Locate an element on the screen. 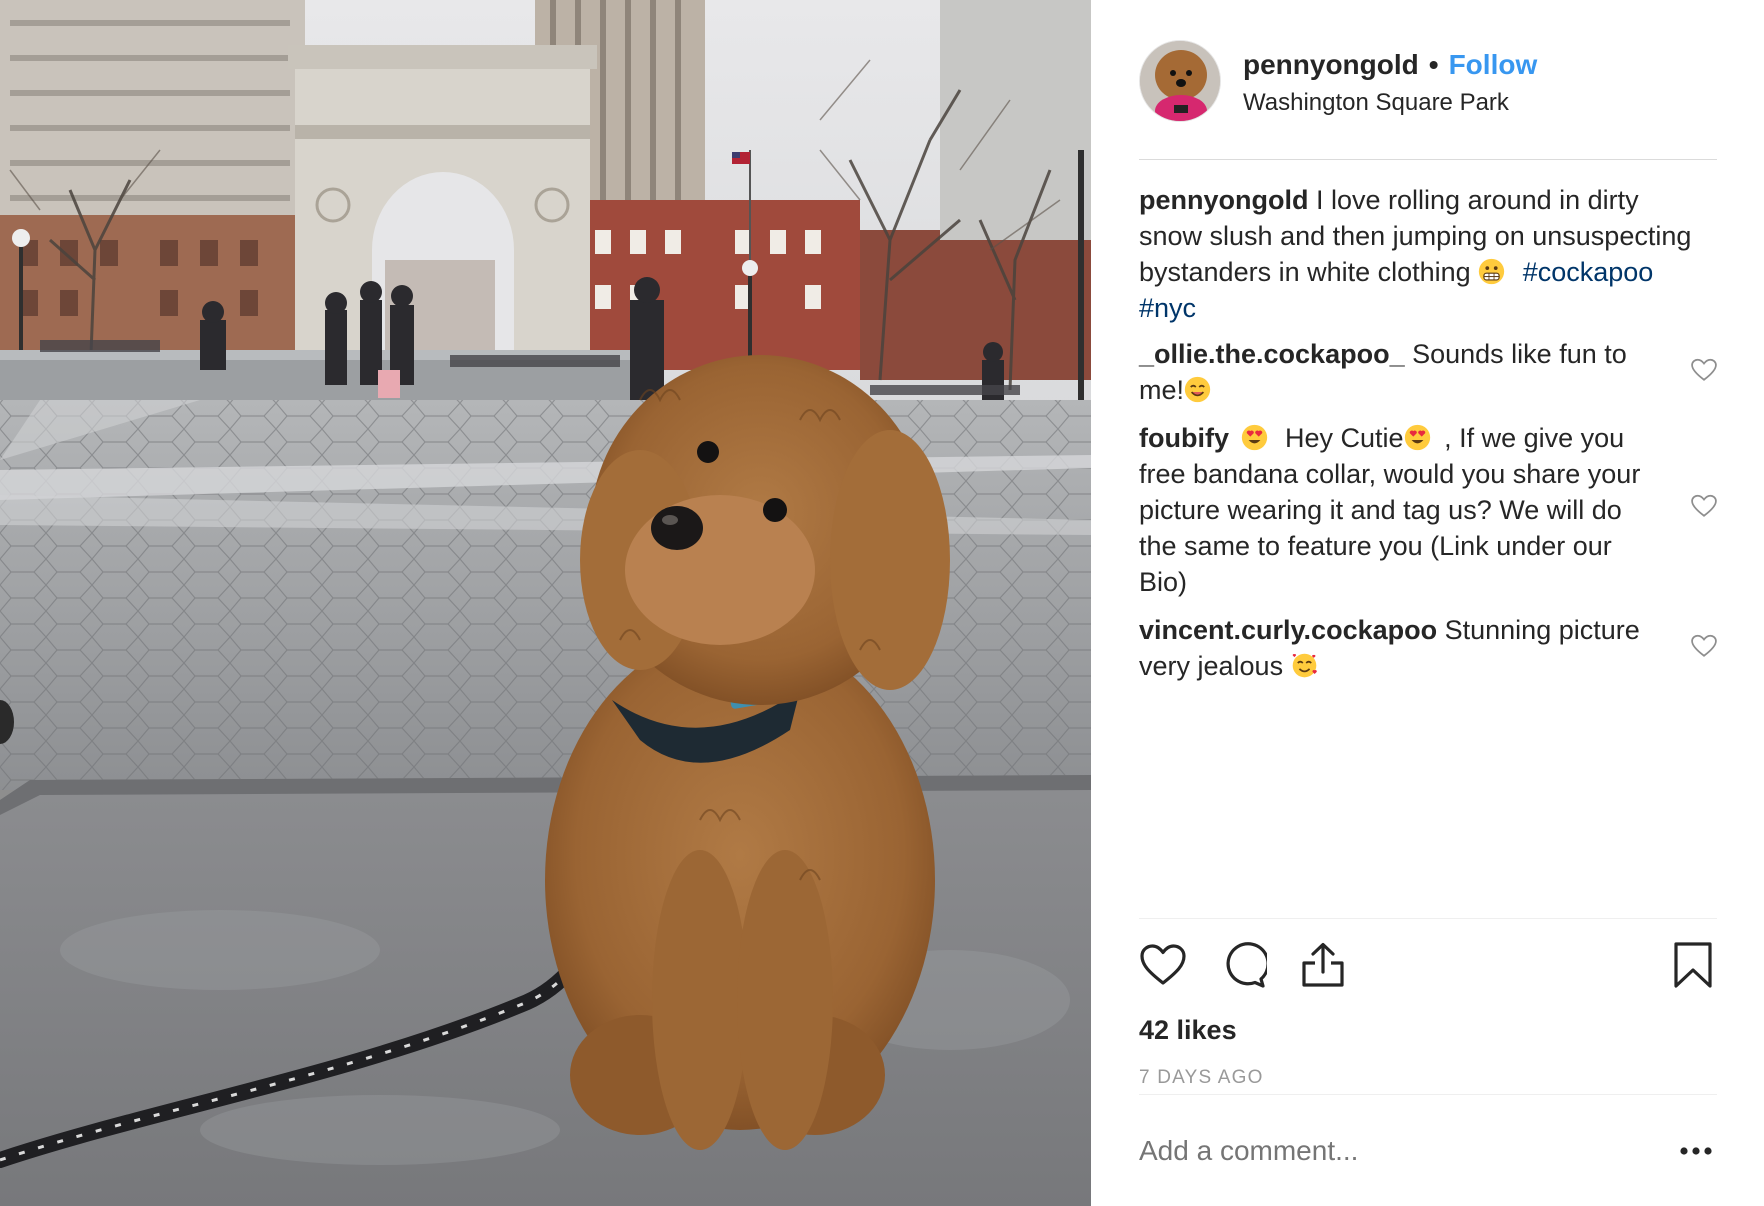  action-bar is located at coordinates (1428, 965).